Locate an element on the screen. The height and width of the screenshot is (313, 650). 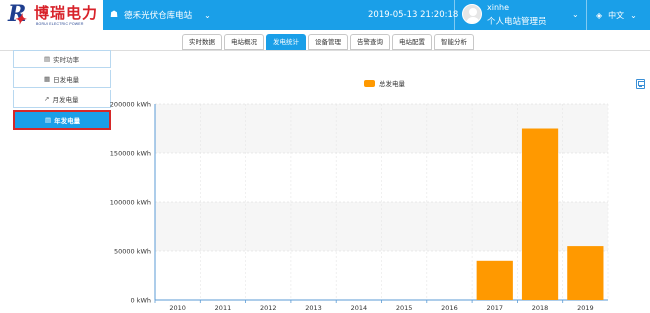
bar-2017 is located at coordinates (494, 280).